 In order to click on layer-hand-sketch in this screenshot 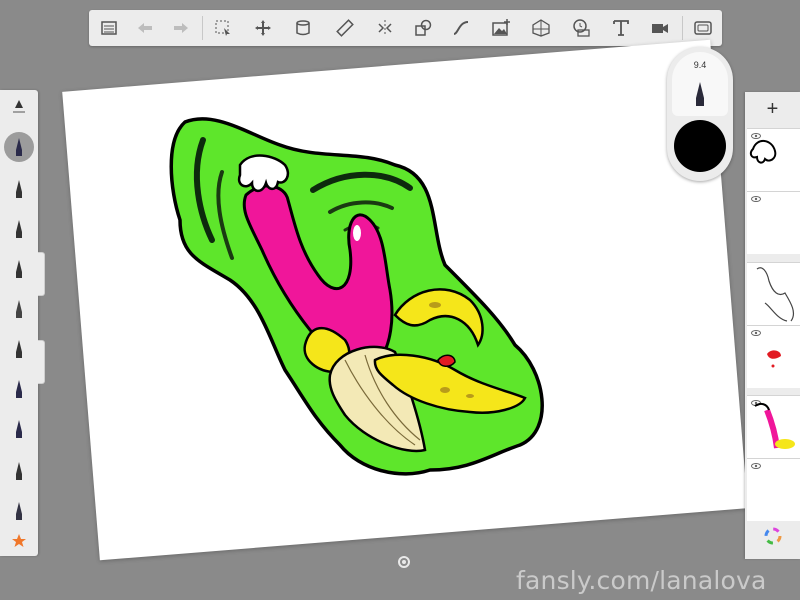, I will do `click(773, 159)`.